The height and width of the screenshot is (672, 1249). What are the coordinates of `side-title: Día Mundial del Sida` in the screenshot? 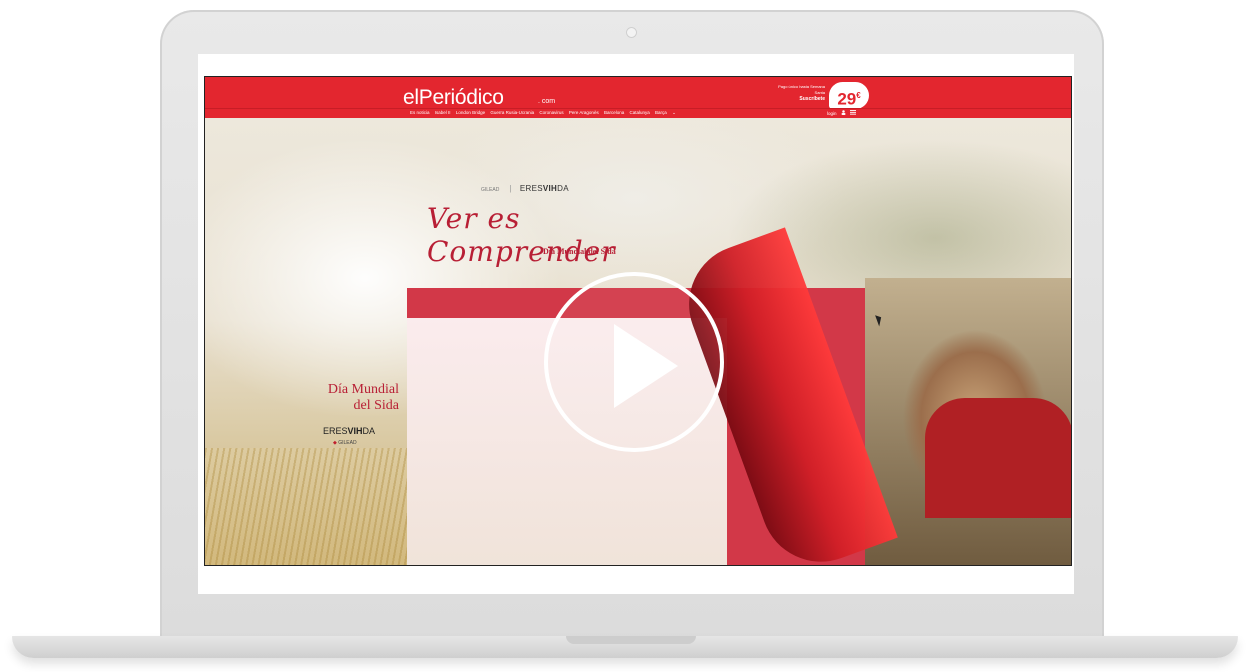 It's located at (353, 398).